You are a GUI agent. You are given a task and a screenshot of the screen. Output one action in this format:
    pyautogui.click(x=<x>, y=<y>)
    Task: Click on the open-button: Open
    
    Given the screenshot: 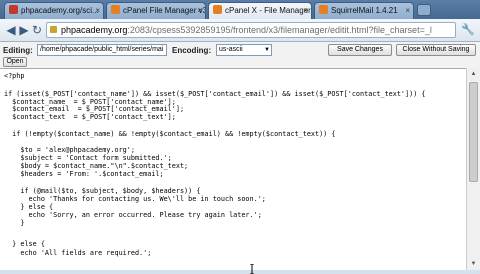 What is the action you would take?
    pyautogui.click(x=15, y=62)
    